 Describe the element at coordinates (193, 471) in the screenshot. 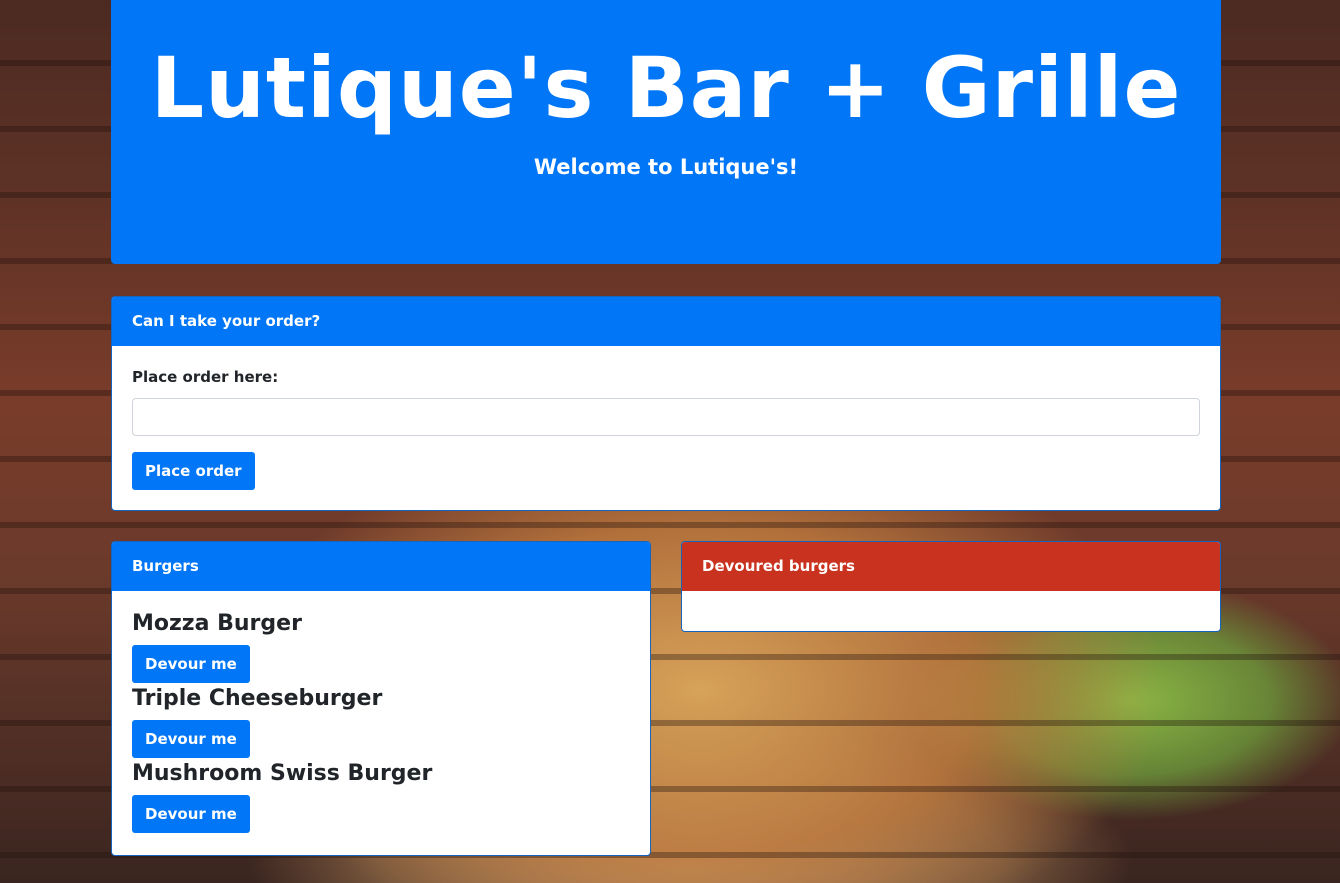

I see `place-order-button: Place order` at that location.